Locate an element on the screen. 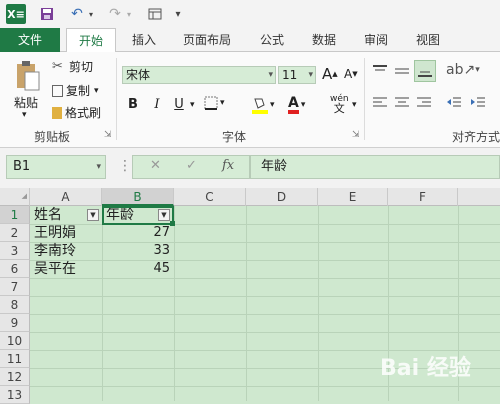  increase-indent-button is located at coordinates (478, 103).